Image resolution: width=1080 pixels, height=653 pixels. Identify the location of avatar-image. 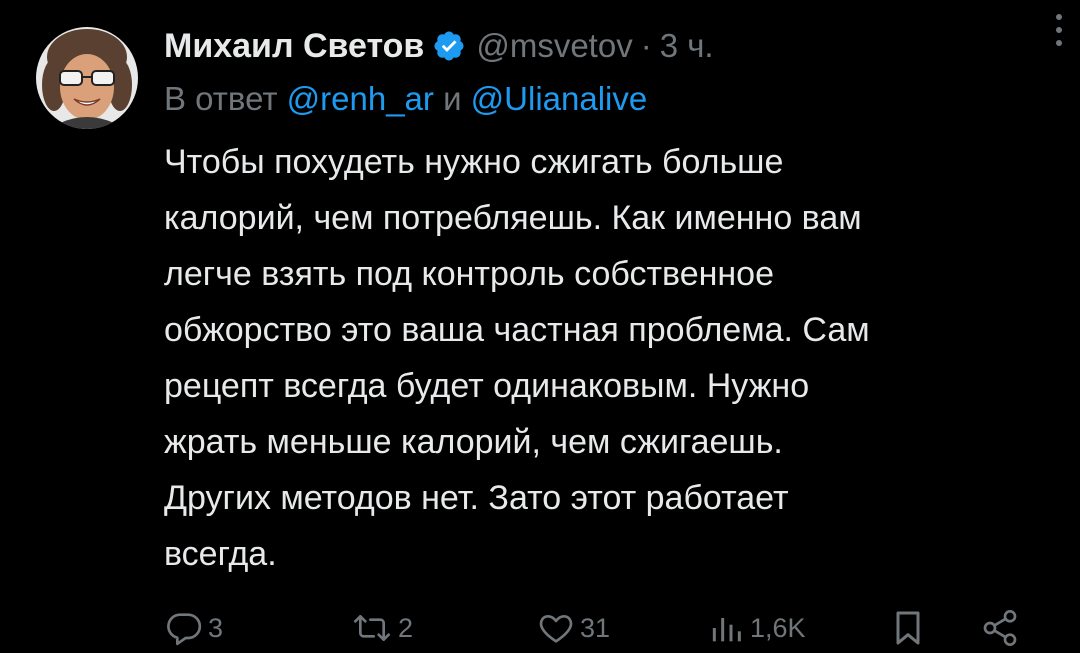
(87, 78).